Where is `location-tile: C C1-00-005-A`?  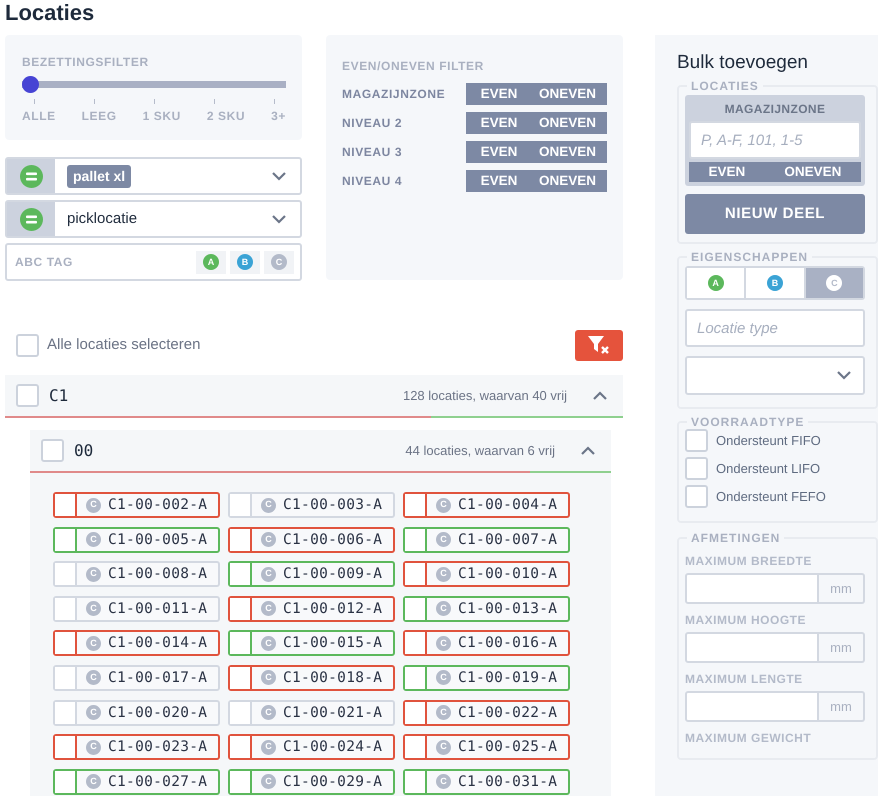
location-tile: C C1-00-005-A is located at coordinates (136, 539).